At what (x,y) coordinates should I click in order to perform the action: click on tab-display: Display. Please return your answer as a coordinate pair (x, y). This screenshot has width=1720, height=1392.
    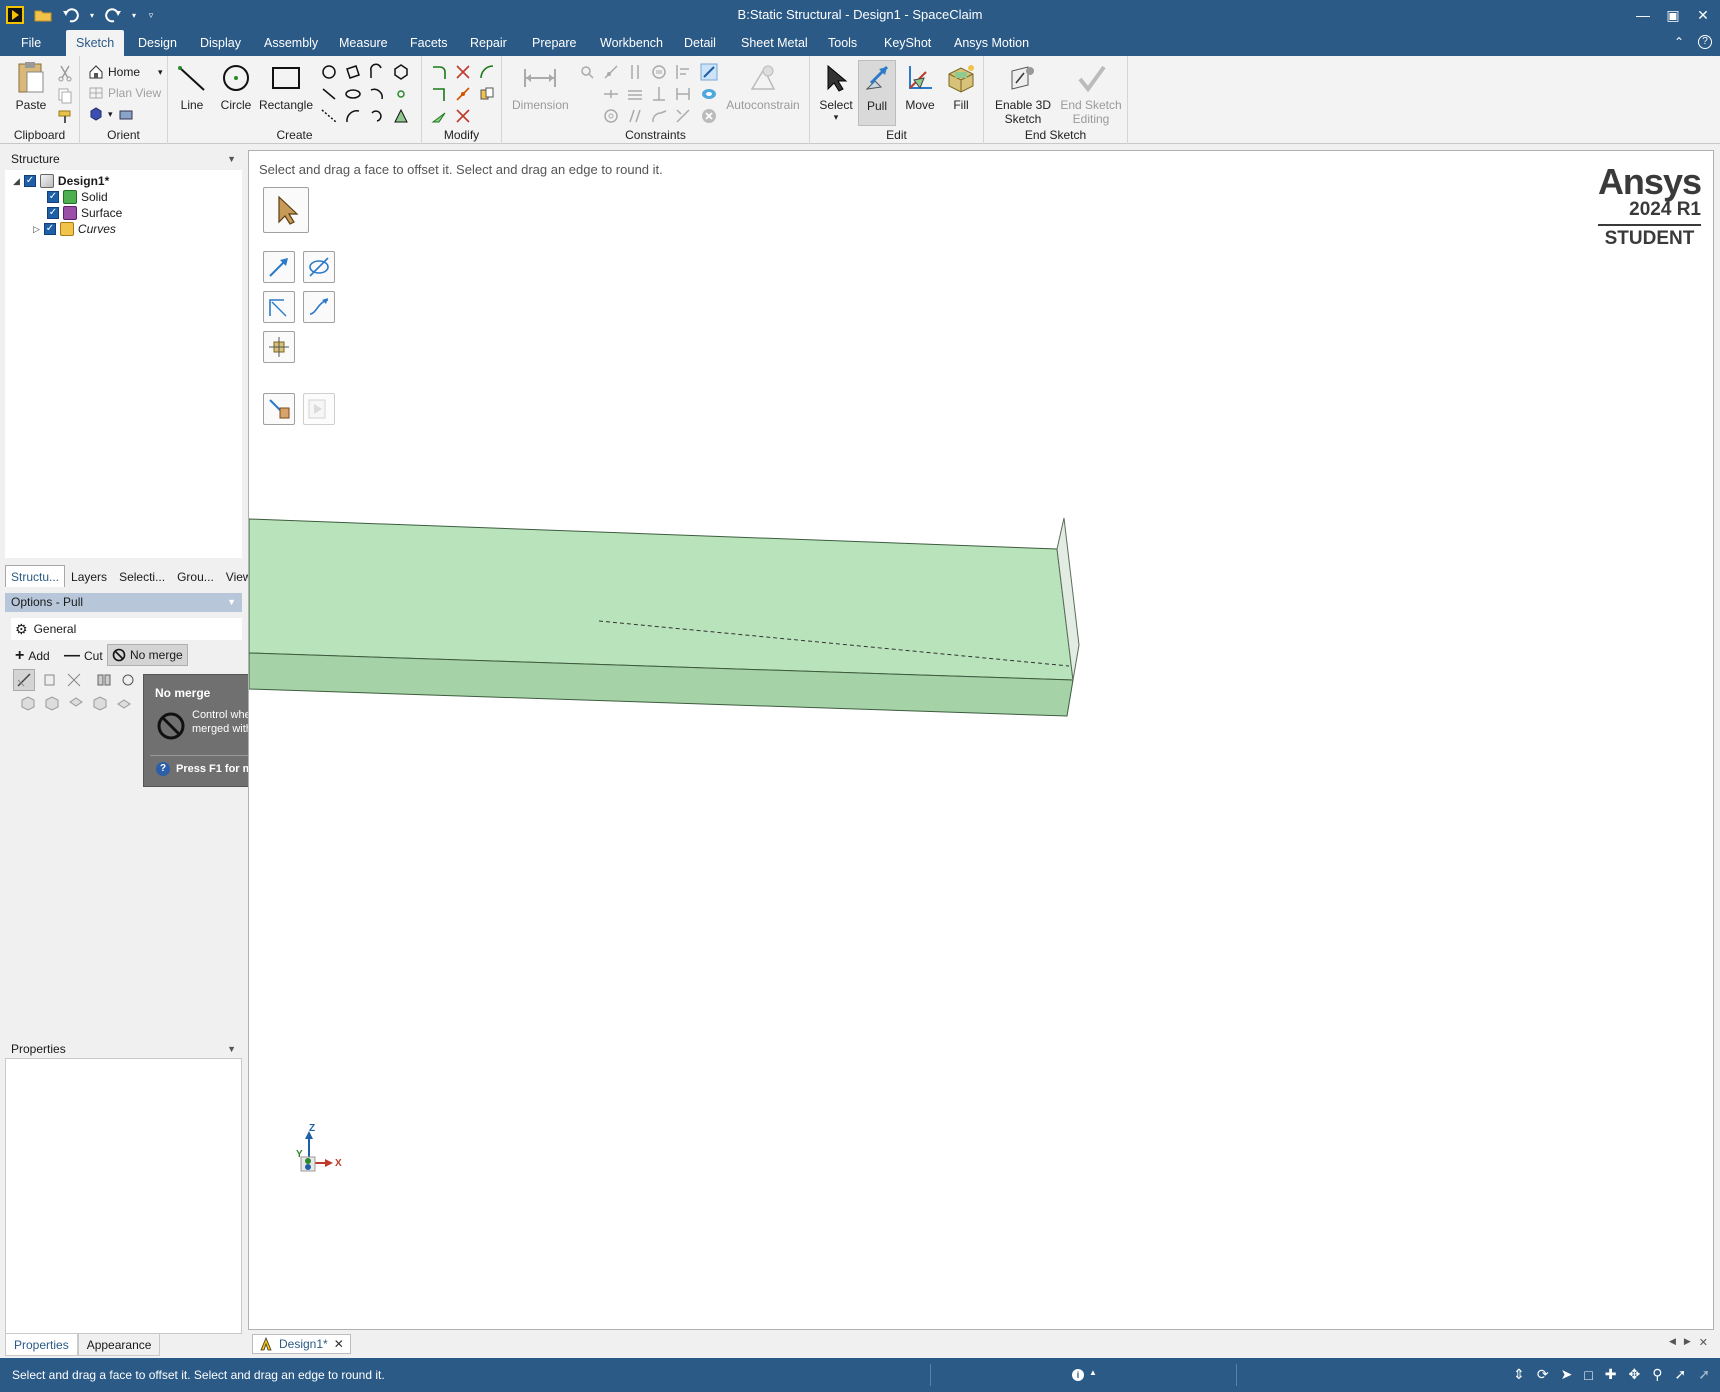
    Looking at the image, I should click on (220, 43).